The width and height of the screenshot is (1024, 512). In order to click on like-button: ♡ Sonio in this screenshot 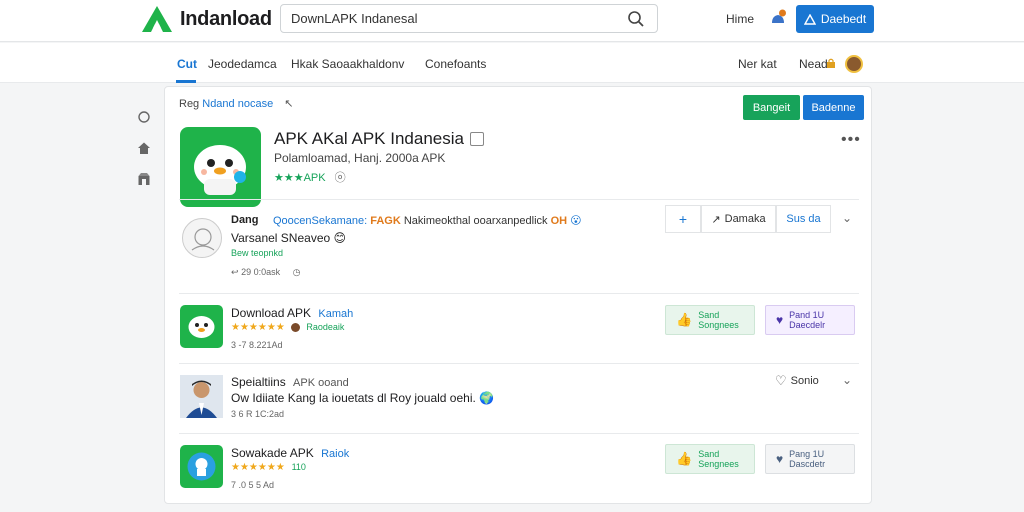, I will do `click(797, 381)`.